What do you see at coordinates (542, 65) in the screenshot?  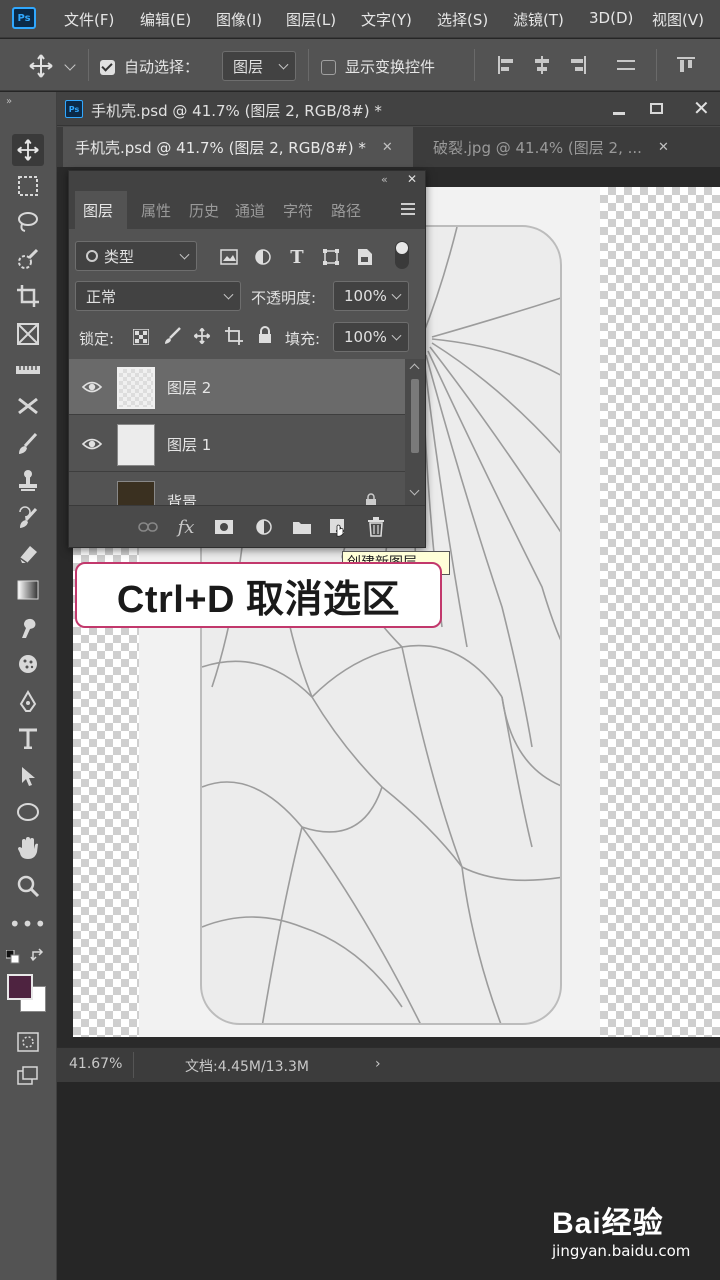 I see `align-center-icon` at bounding box center [542, 65].